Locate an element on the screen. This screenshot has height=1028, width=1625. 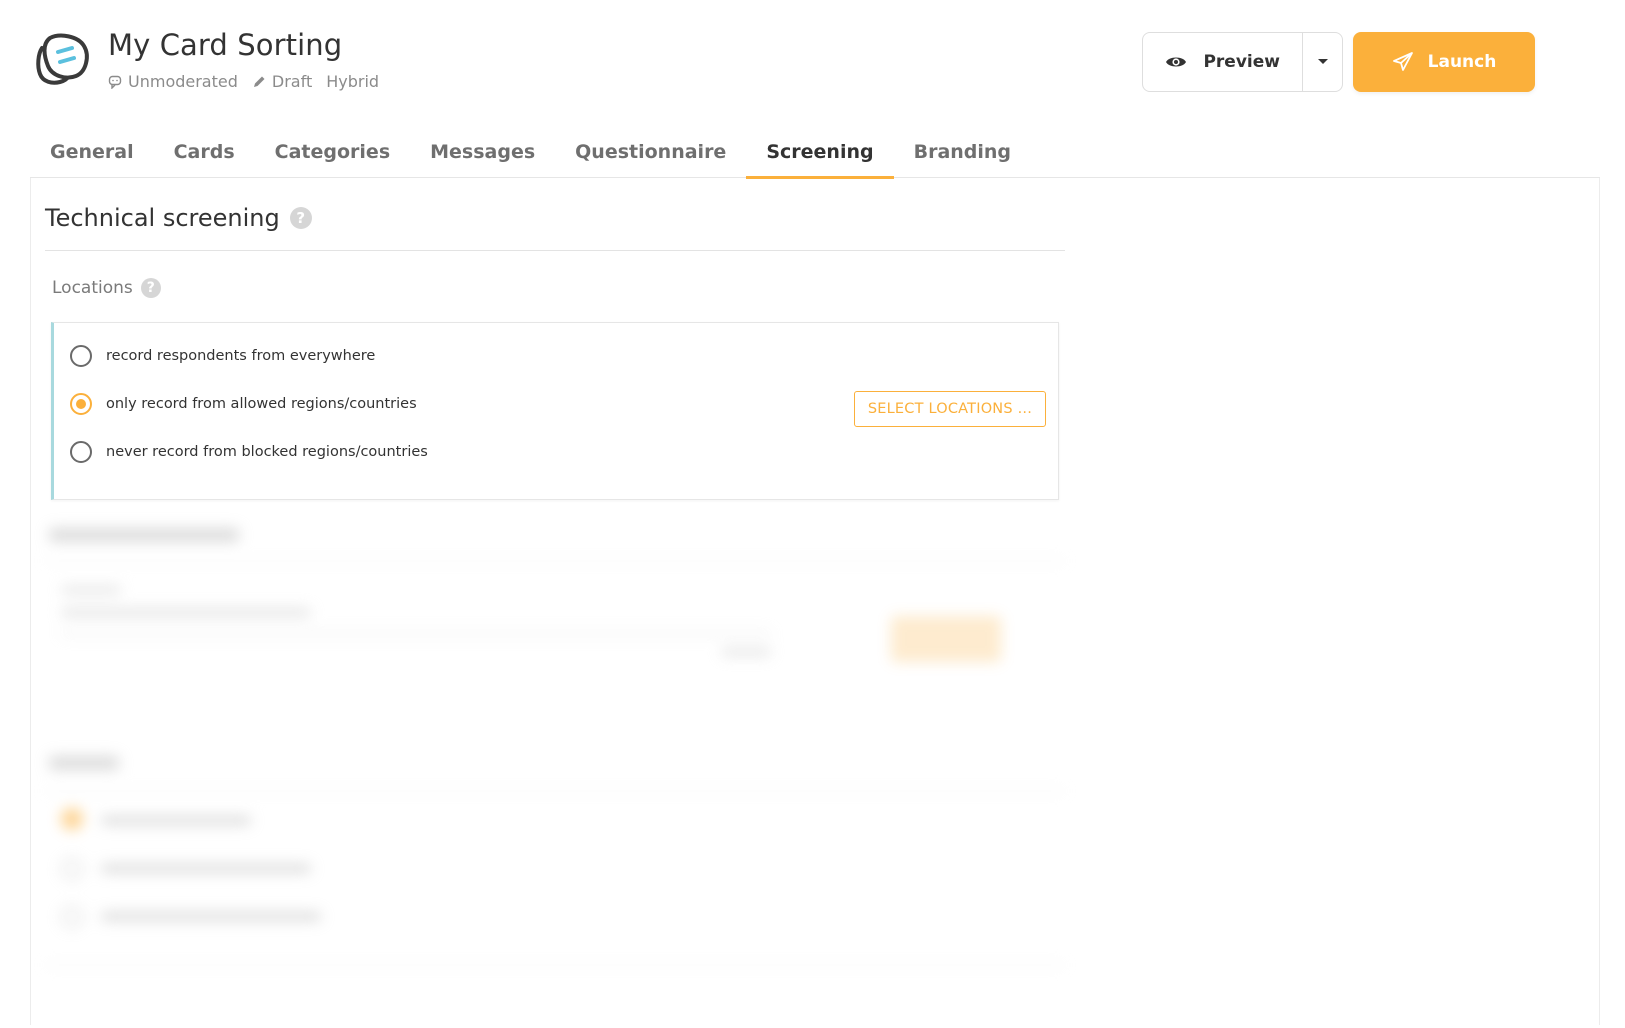
section-title: Technical screening ? is located at coordinates (178, 218).